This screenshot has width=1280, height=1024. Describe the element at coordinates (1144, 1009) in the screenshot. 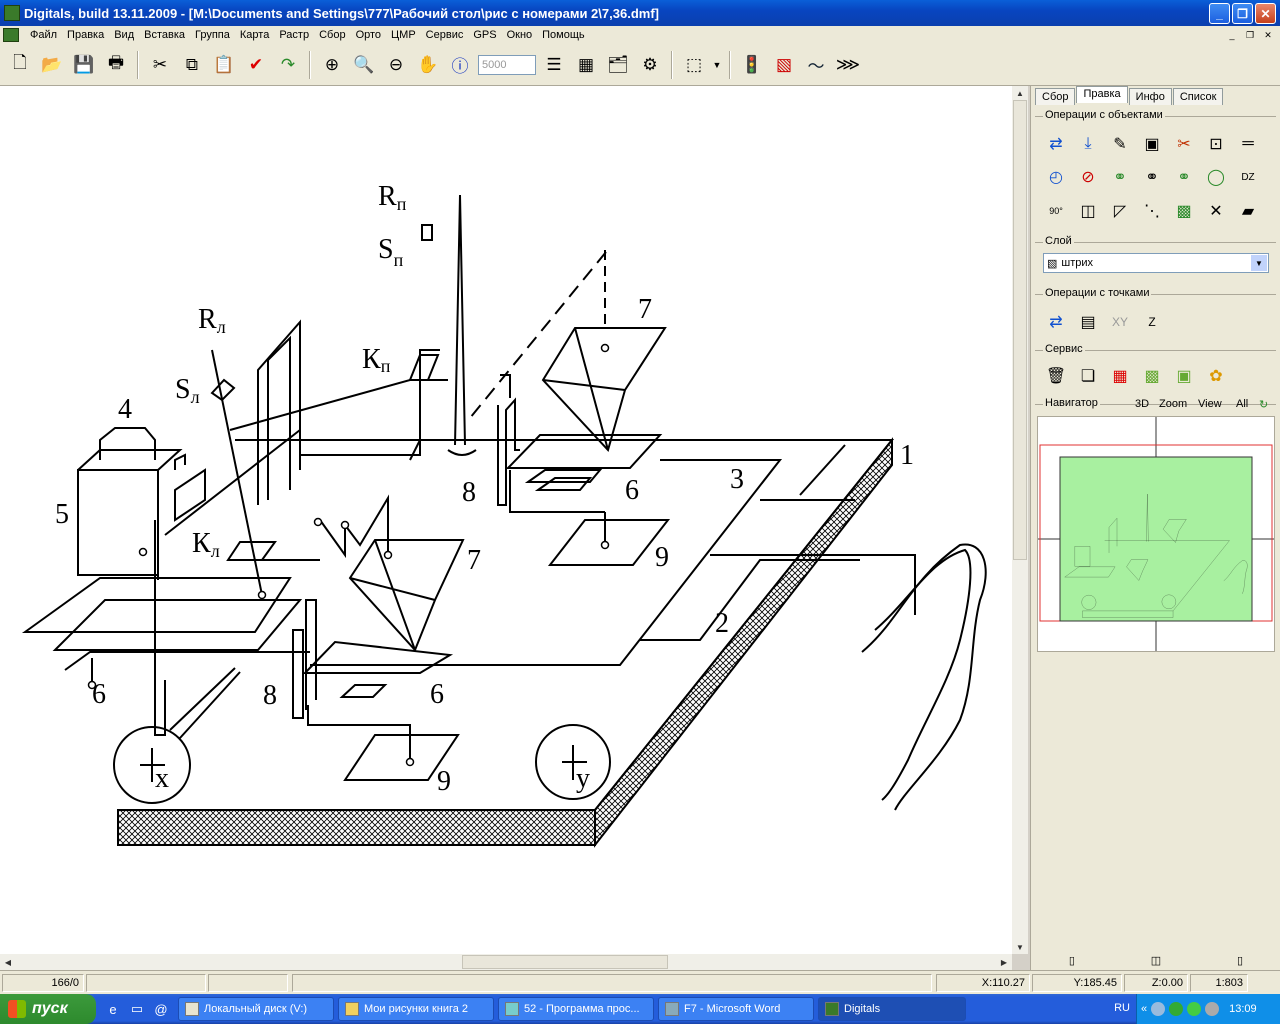

I see `tray-arrow-icon: «` at that location.